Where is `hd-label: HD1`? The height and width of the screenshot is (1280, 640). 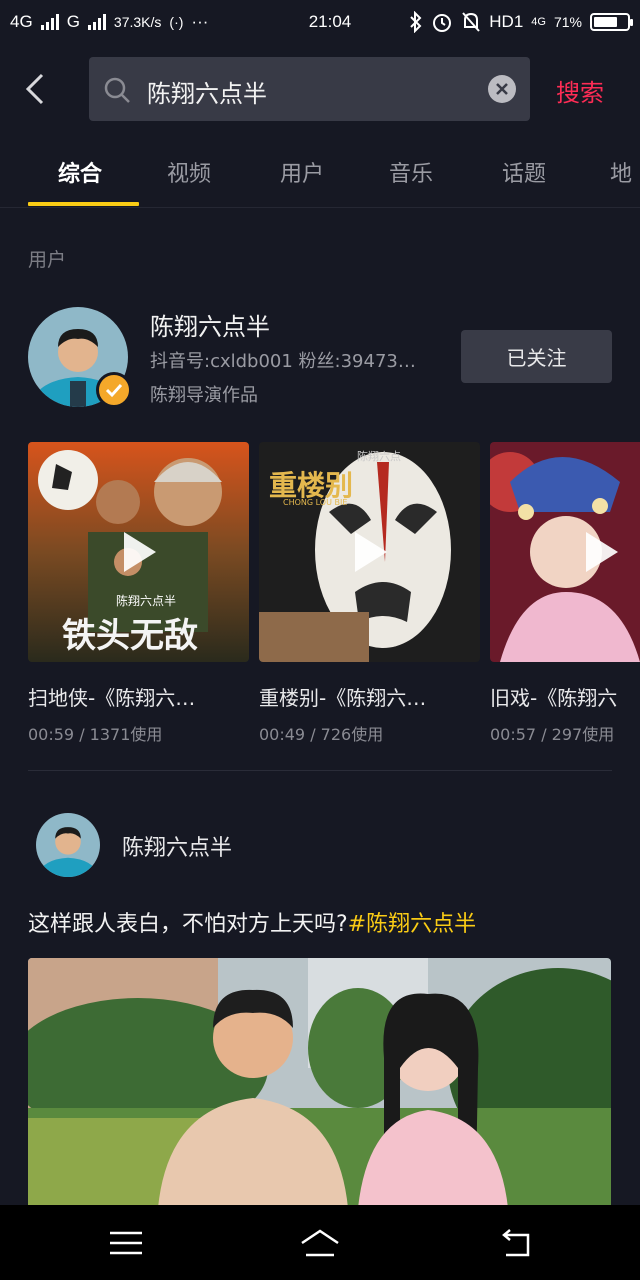 hd-label: HD1 is located at coordinates (506, 21).